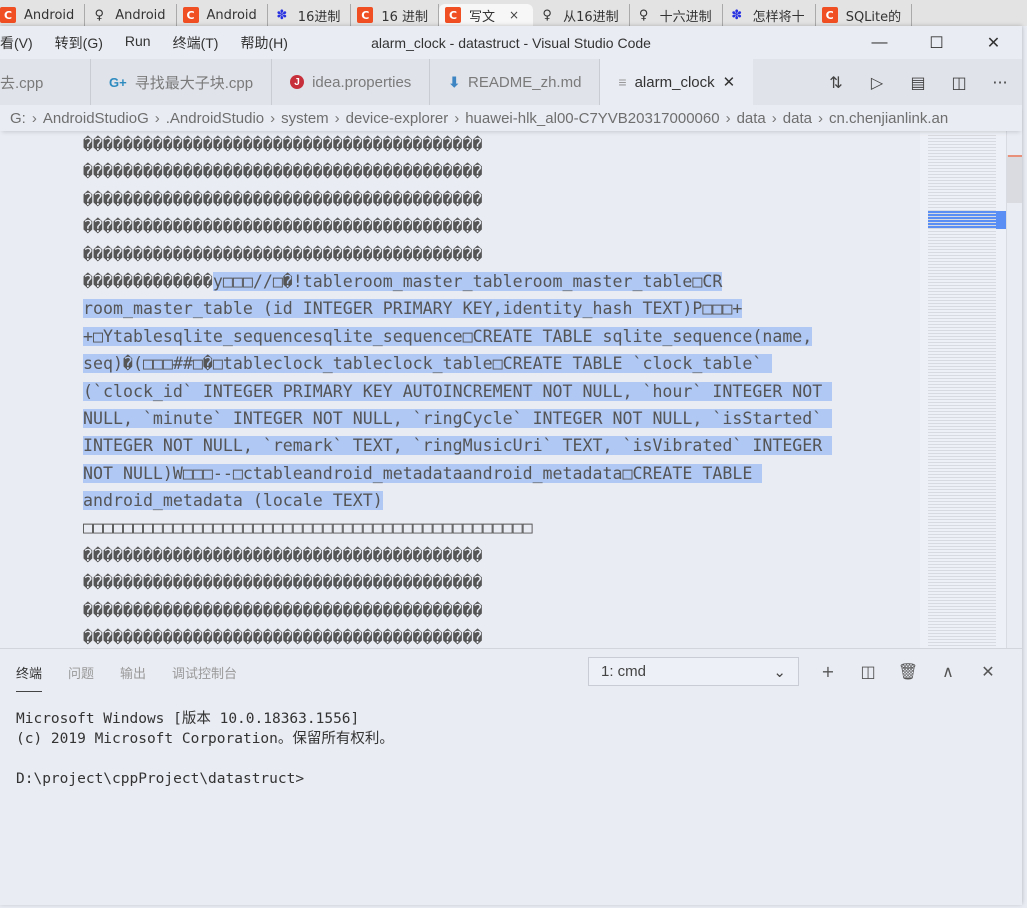 Image resolution: width=1027 pixels, height=908 pixels. Describe the element at coordinates (581, 15) in the screenshot. I see `browser-tab: ♀ 从16进制` at that location.